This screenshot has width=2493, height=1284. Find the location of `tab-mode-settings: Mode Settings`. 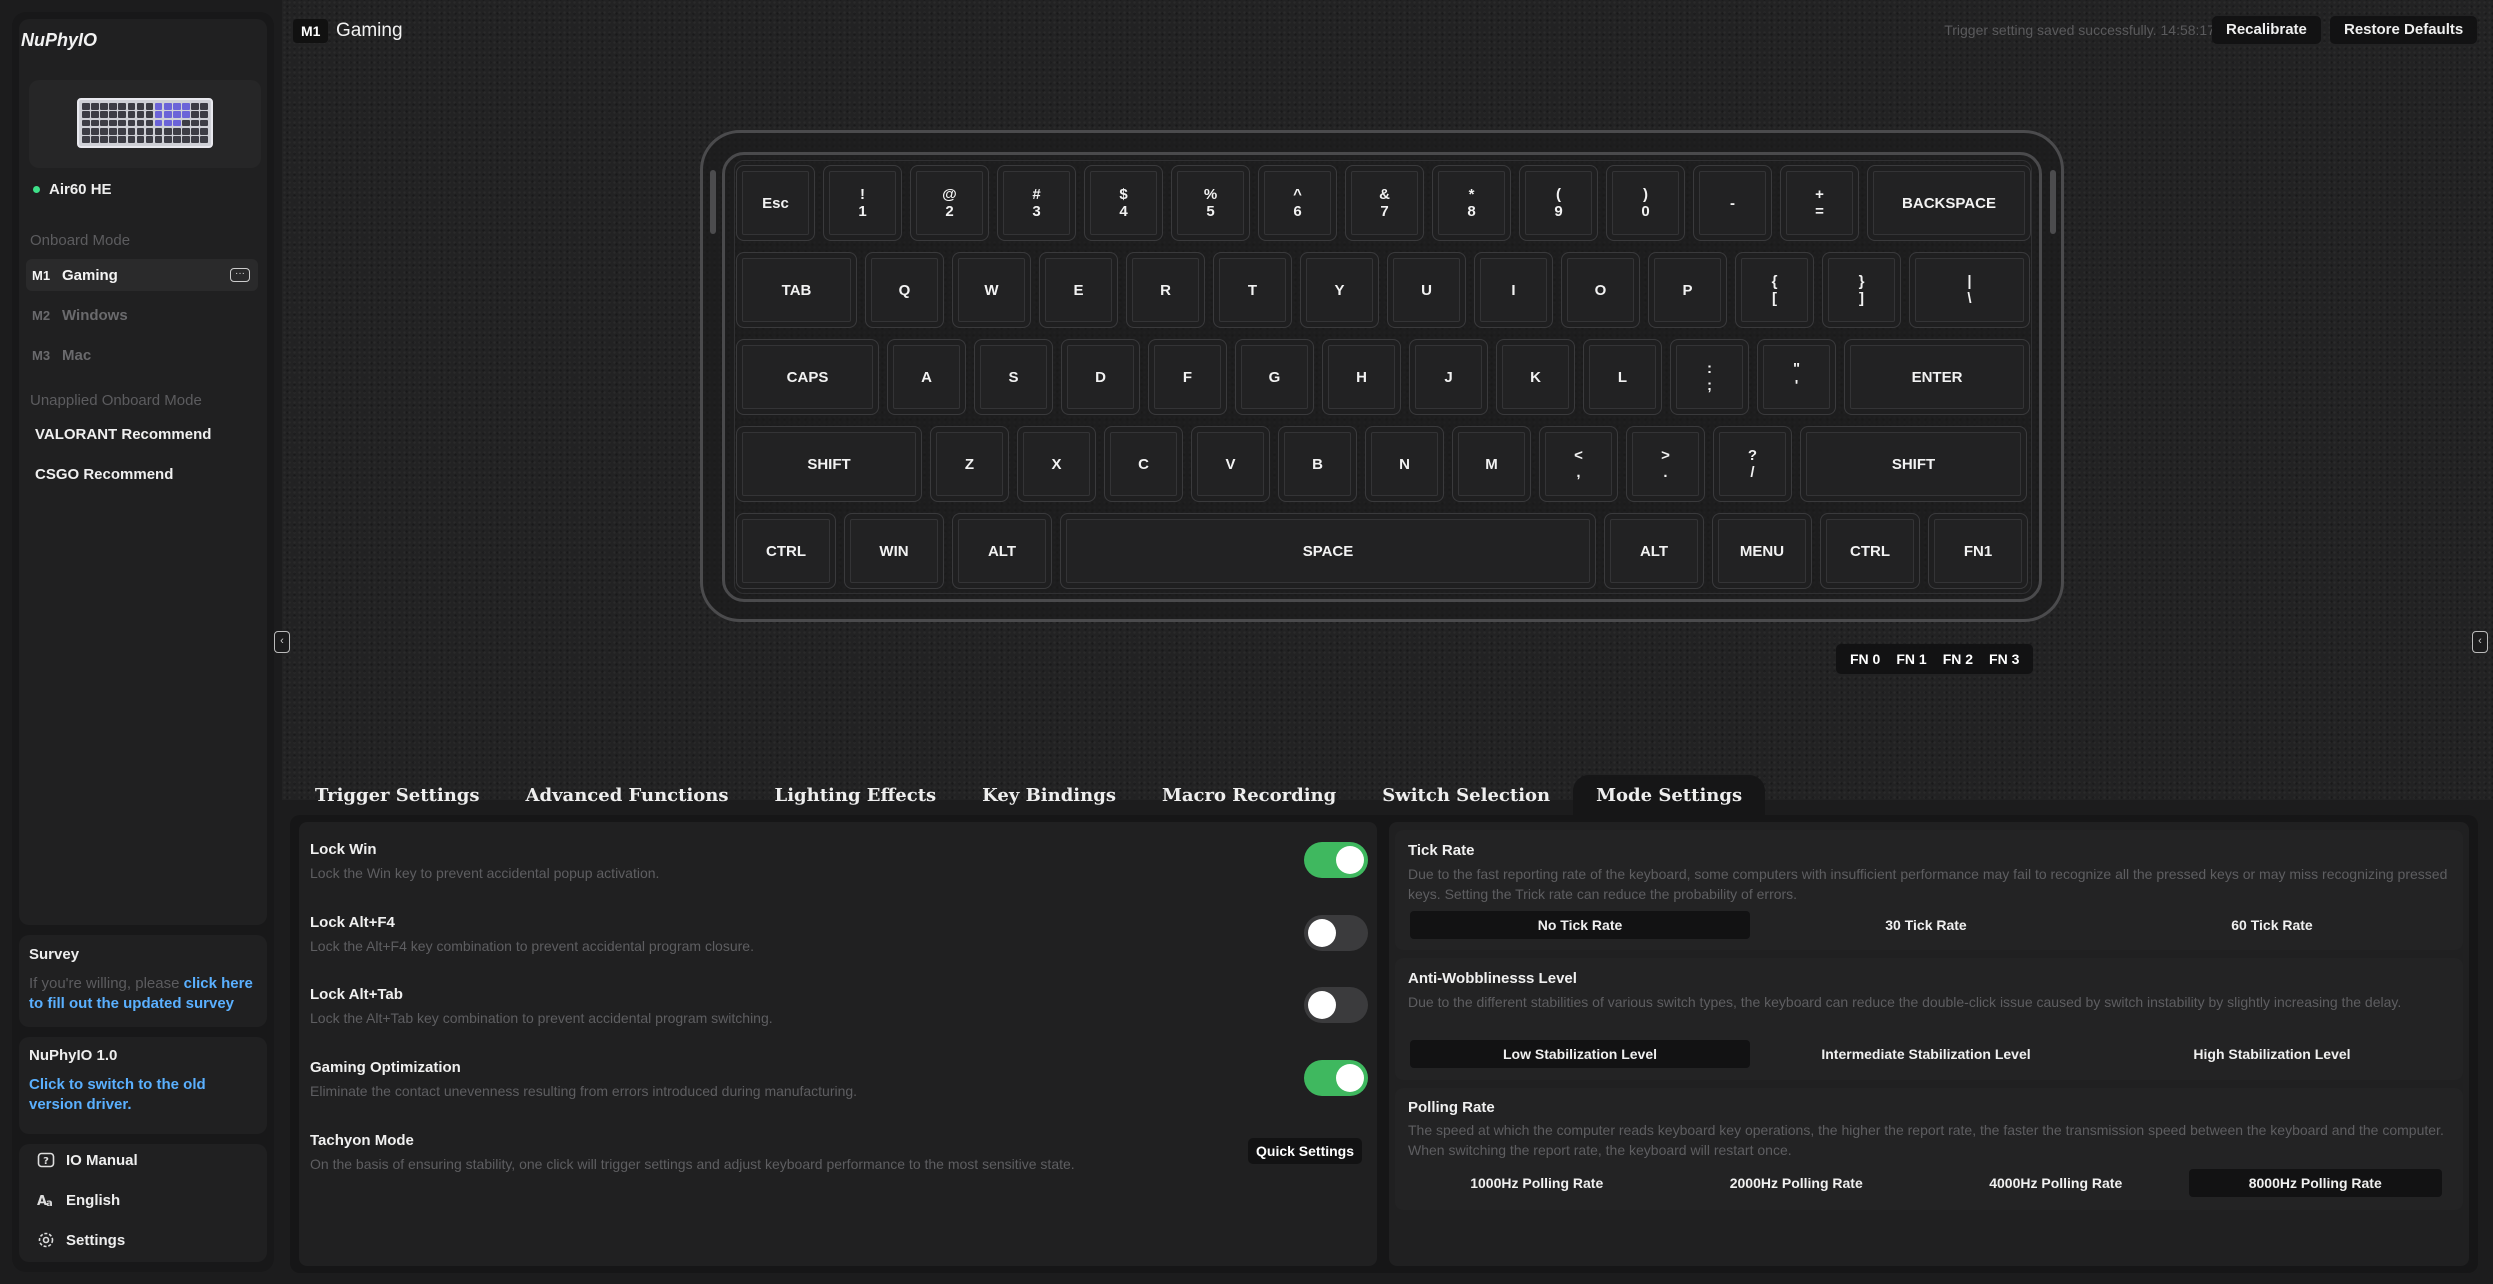

tab-mode-settings: Mode Settings is located at coordinates (1669, 795).